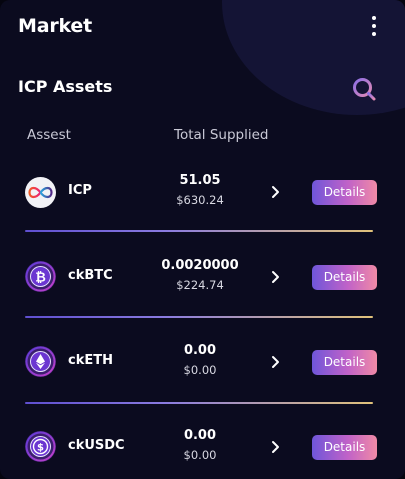 This screenshot has width=405, height=479. I want to click on bitcoin-icon: ₿, so click(40, 276).